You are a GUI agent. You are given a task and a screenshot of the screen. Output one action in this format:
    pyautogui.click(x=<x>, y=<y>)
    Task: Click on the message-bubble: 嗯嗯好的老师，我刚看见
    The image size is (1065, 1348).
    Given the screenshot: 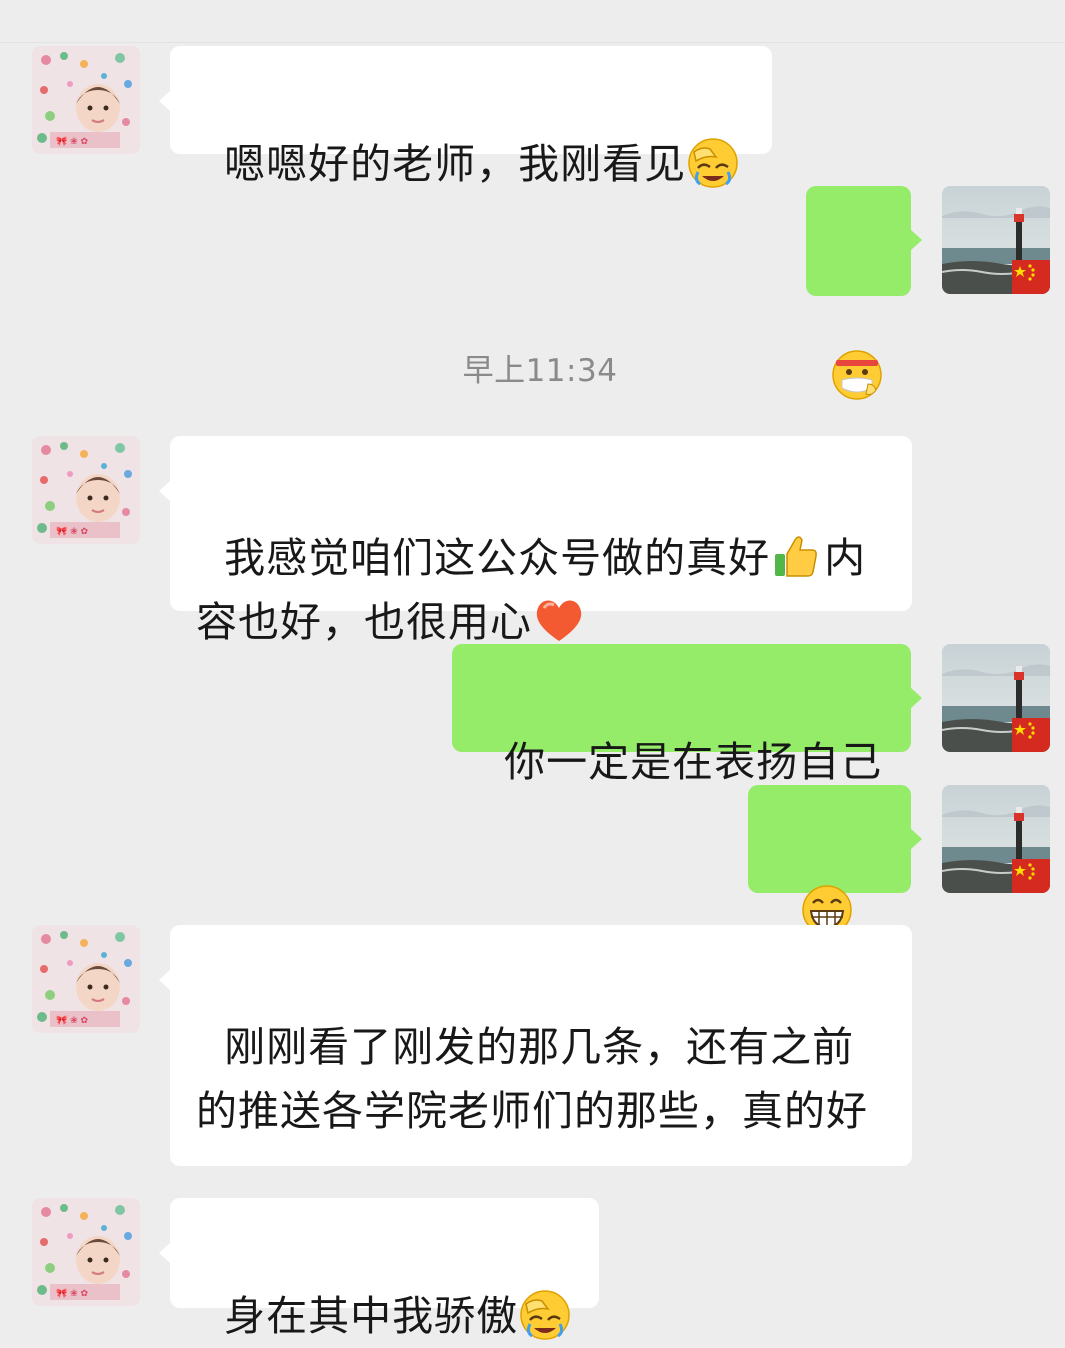 What is the action you would take?
    pyautogui.click(x=465, y=100)
    